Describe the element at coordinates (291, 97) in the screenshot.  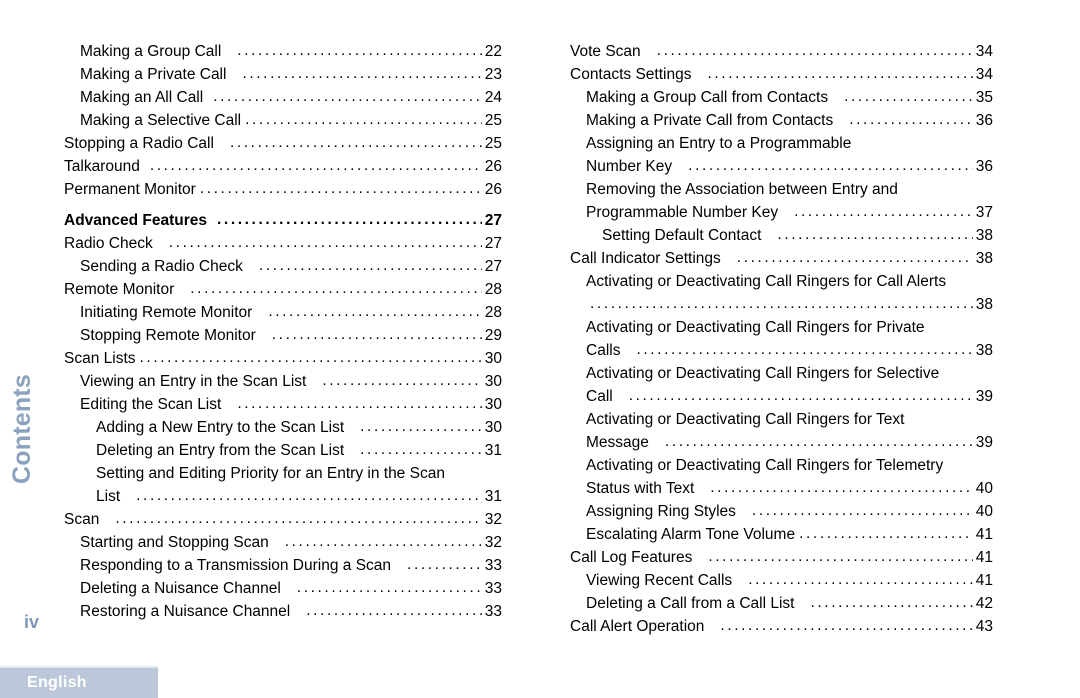
I see `toc-entry: Making an All Call 24` at that location.